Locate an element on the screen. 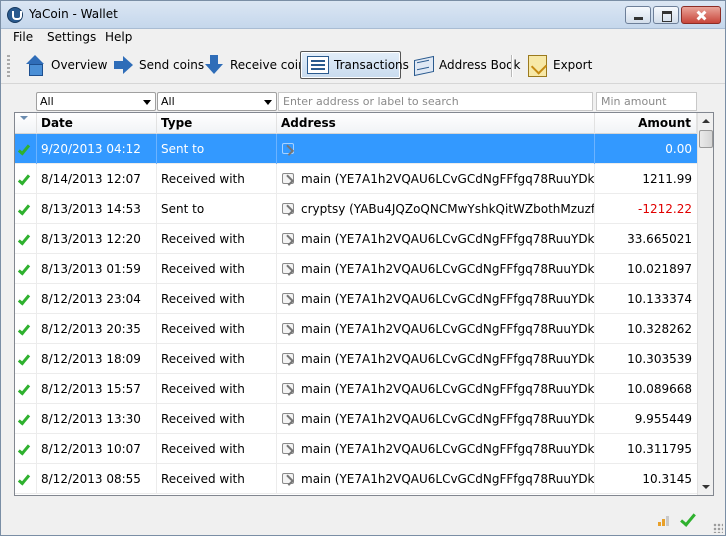 The image size is (726, 536). list-icon is located at coordinates (318, 65).